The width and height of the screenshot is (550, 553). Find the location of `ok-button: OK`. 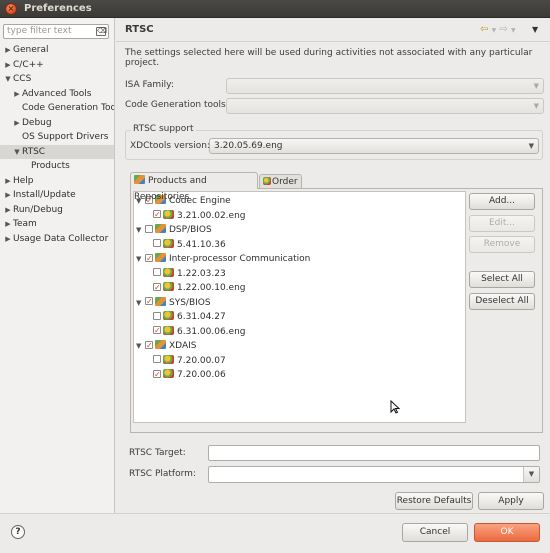

ok-button: OK is located at coordinates (507, 532).